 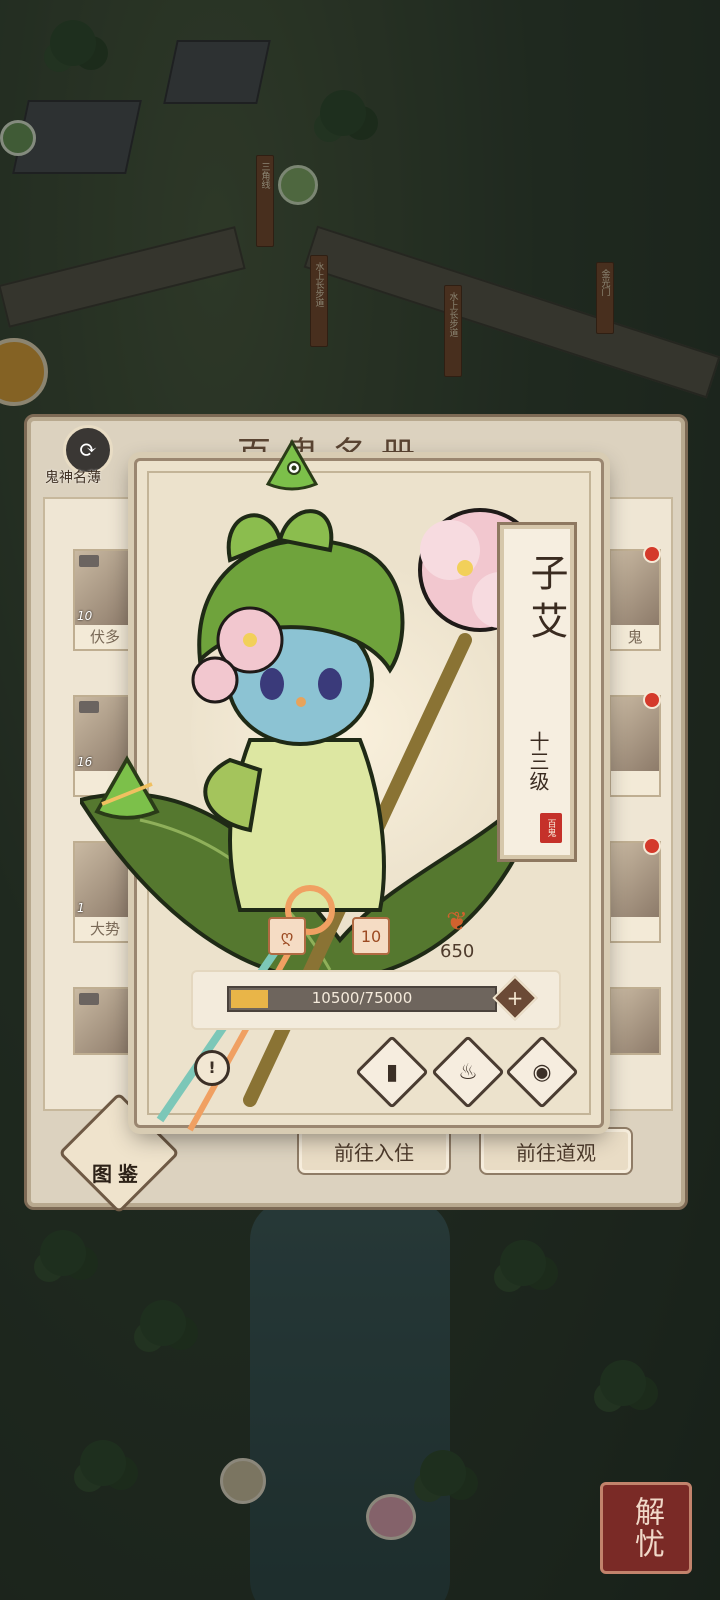 I want to click on character-name-plaque: 子艾 十三级 百鬼, so click(x=537, y=692).